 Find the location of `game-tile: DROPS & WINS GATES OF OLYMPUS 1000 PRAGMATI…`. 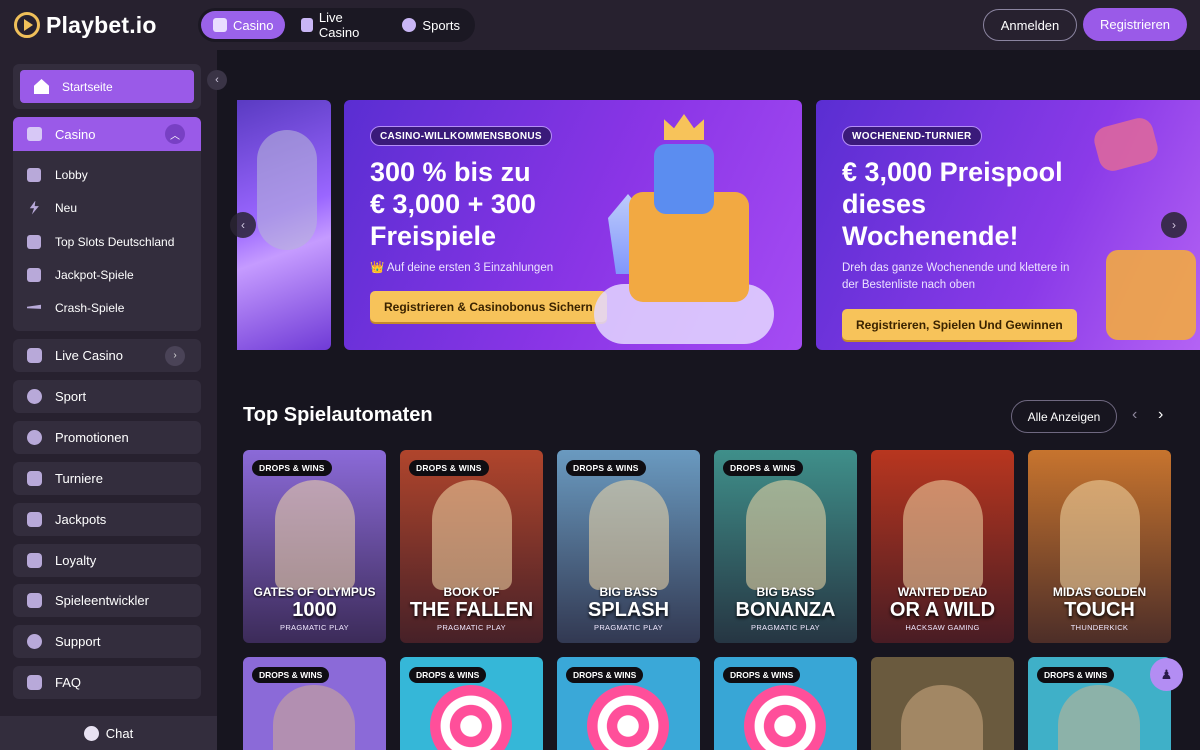

game-tile: DROPS & WINS GATES OF OLYMPUS 1000 PRAGMATI… is located at coordinates (314, 546).